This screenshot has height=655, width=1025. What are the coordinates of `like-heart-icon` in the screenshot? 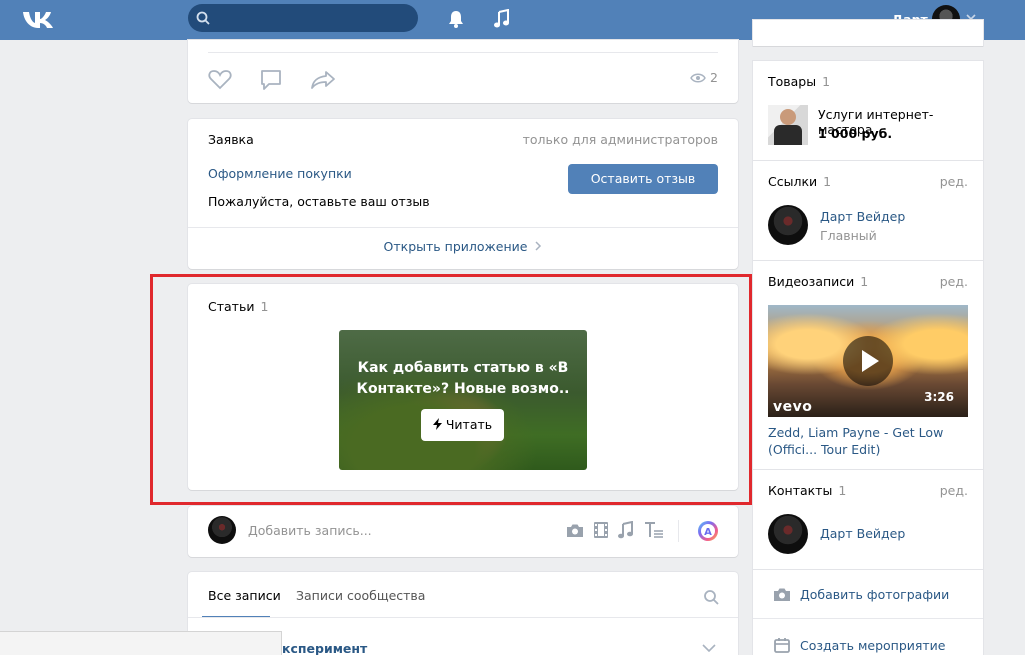 It's located at (220, 79).